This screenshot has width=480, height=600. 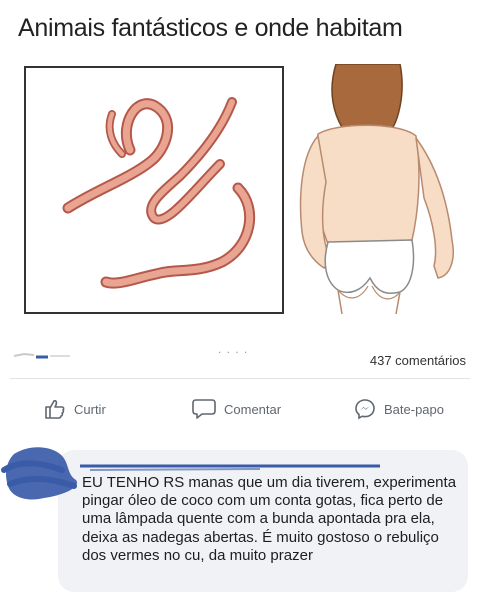 What do you see at coordinates (240, 378) in the screenshot?
I see `divider` at bounding box center [240, 378].